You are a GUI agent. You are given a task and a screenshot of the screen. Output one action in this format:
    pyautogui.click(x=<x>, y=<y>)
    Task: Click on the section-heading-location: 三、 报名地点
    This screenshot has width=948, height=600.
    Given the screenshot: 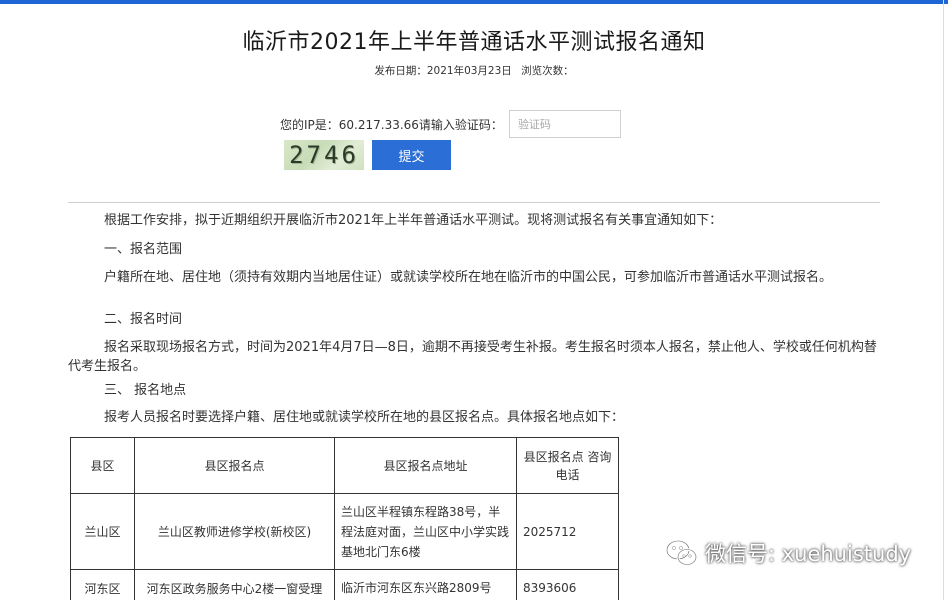 What is the action you would take?
    pyautogui.click(x=145, y=390)
    